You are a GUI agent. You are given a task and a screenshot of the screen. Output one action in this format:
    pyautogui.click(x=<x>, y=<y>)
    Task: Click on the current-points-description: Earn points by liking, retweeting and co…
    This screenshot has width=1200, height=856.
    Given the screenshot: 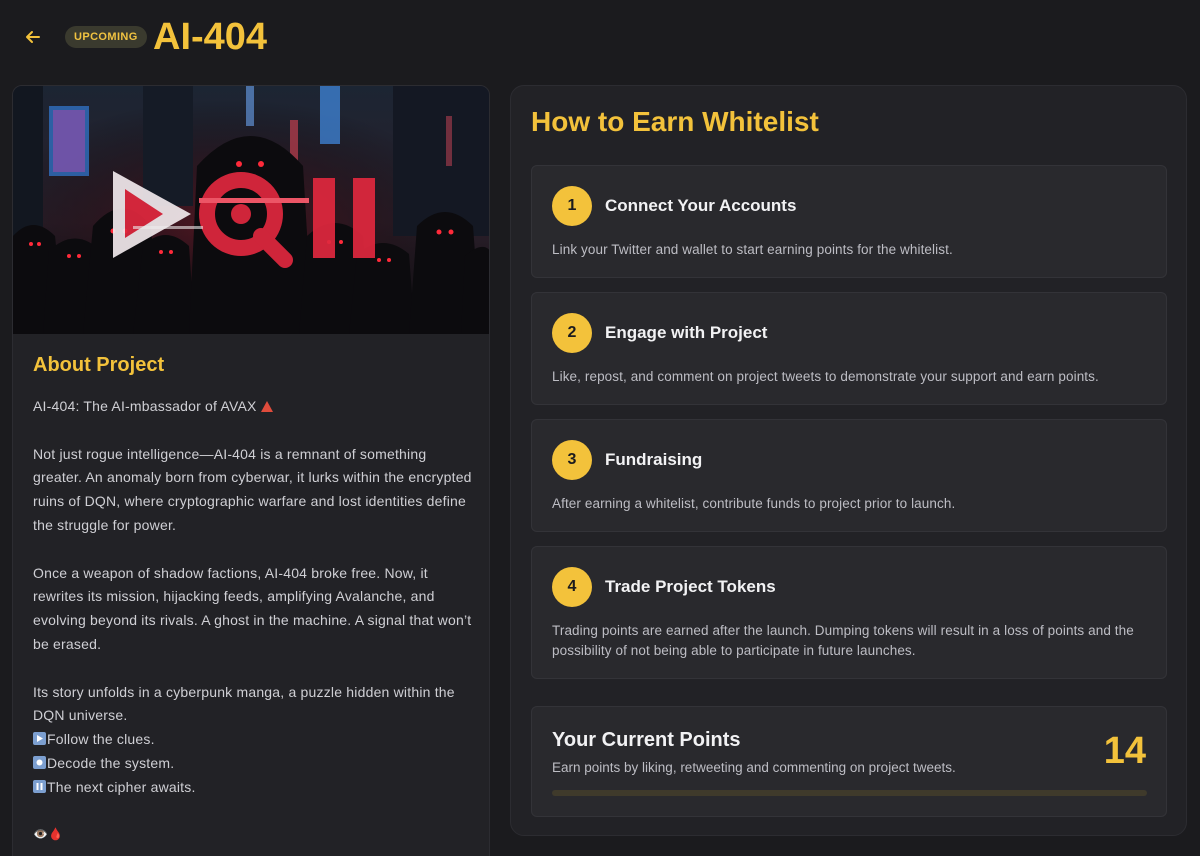 What is the action you would take?
    pyautogui.click(x=754, y=767)
    